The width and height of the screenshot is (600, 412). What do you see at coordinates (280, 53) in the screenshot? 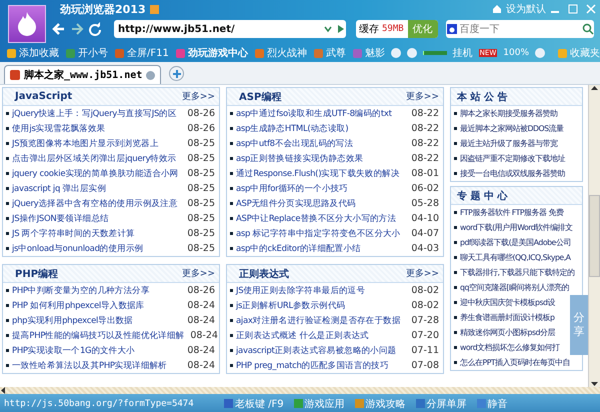
I see `bookmark-item: 烈火战神` at bounding box center [280, 53].